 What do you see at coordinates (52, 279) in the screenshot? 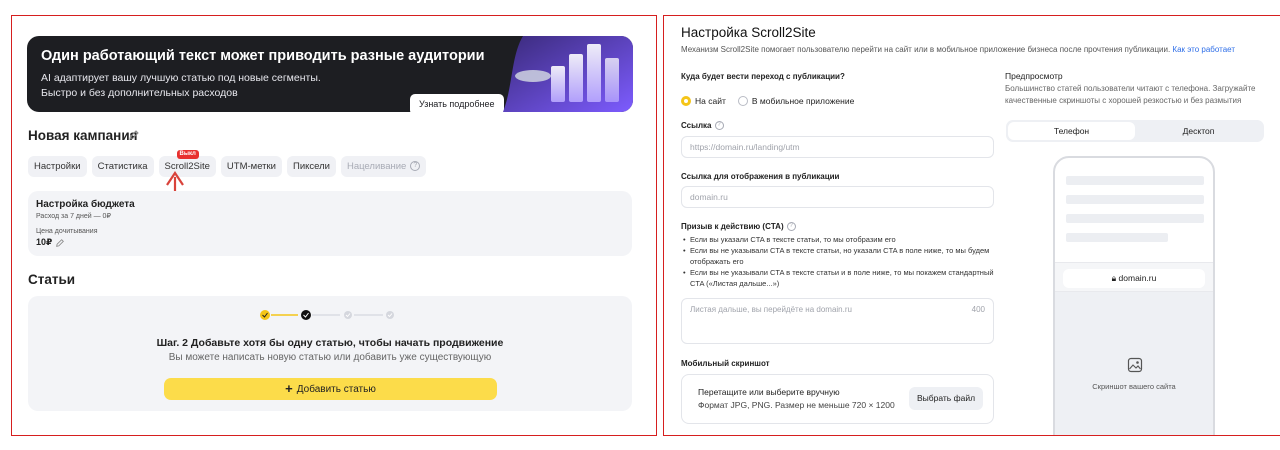
I see `articles-title: Статьи` at bounding box center [52, 279].